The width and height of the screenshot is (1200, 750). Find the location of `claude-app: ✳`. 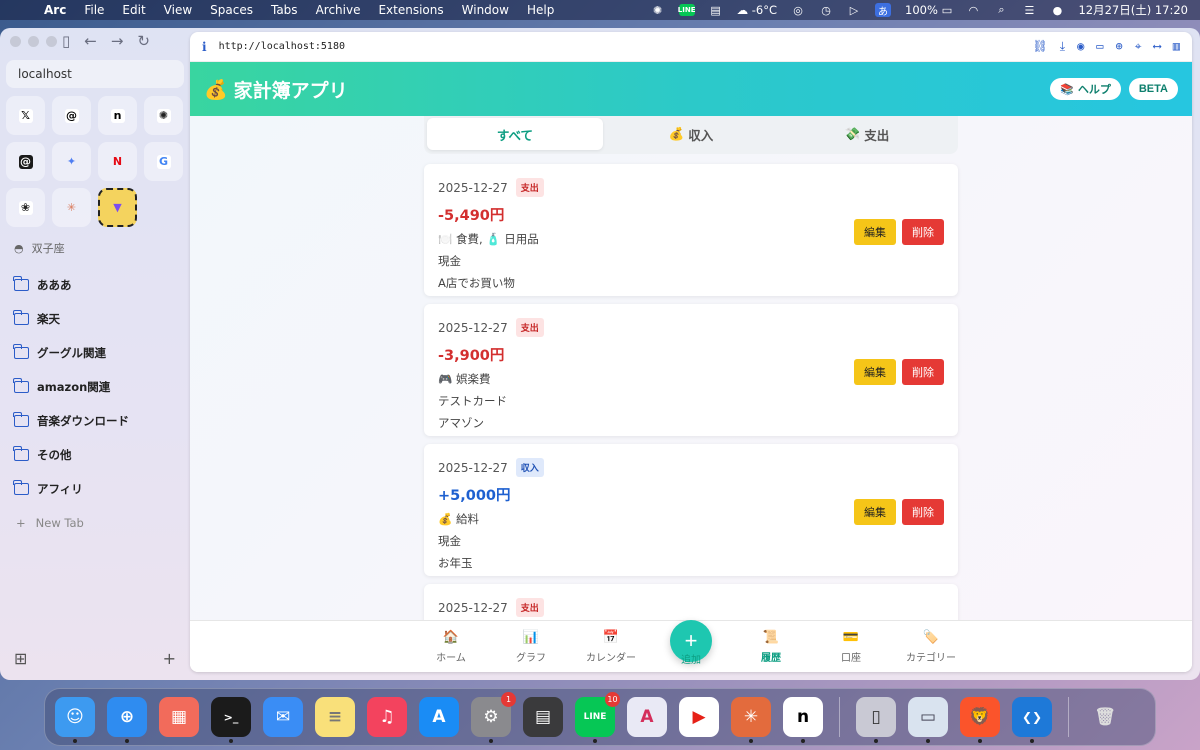

claude-app: ✳ is located at coordinates (751, 720).